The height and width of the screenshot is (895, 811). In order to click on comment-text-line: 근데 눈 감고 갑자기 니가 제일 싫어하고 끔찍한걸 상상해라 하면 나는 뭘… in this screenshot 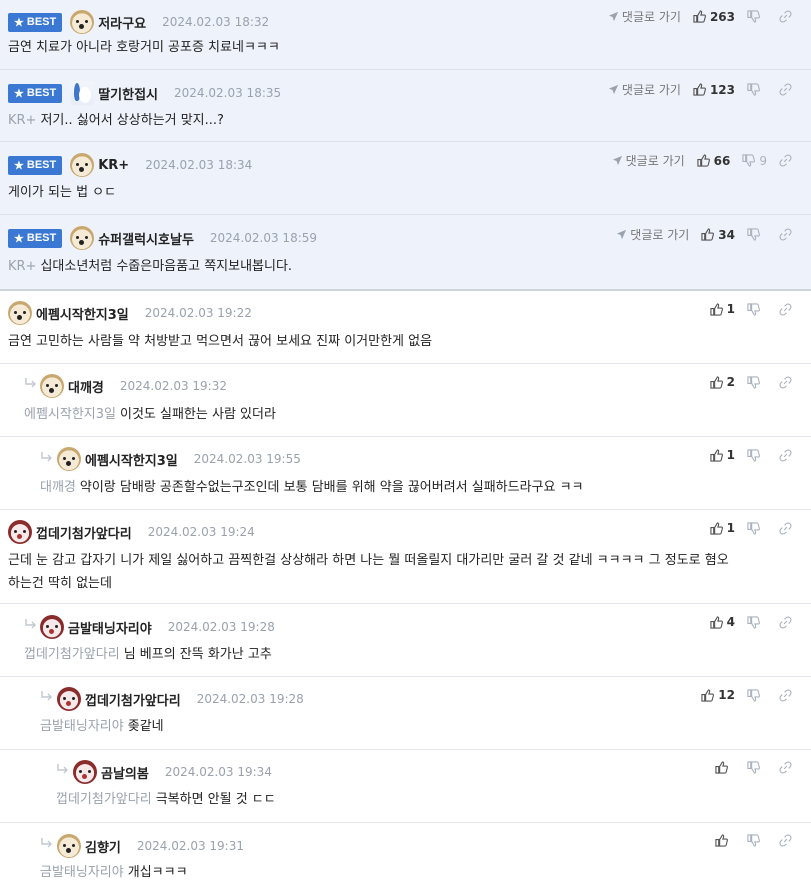, I will do `click(368, 560)`.